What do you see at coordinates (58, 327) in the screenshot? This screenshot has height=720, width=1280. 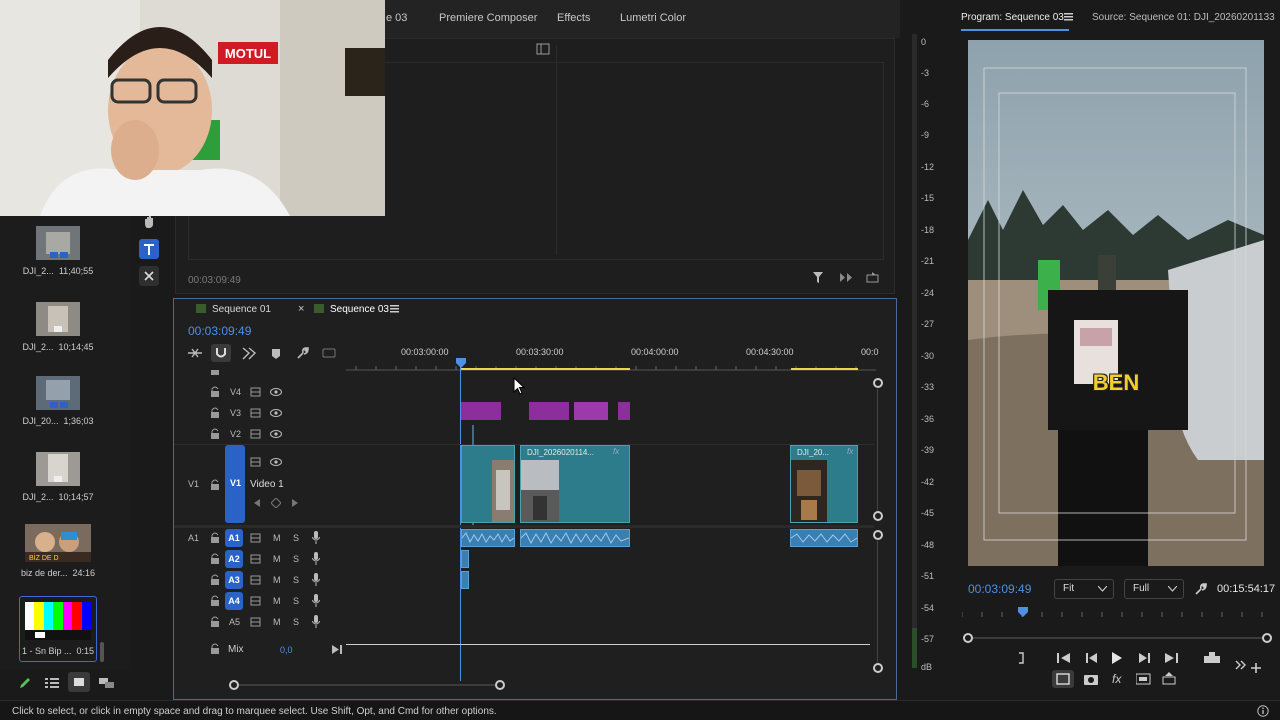 I see `bin-item: DJI_2... 10;14;45` at bounding box center [58, 327].